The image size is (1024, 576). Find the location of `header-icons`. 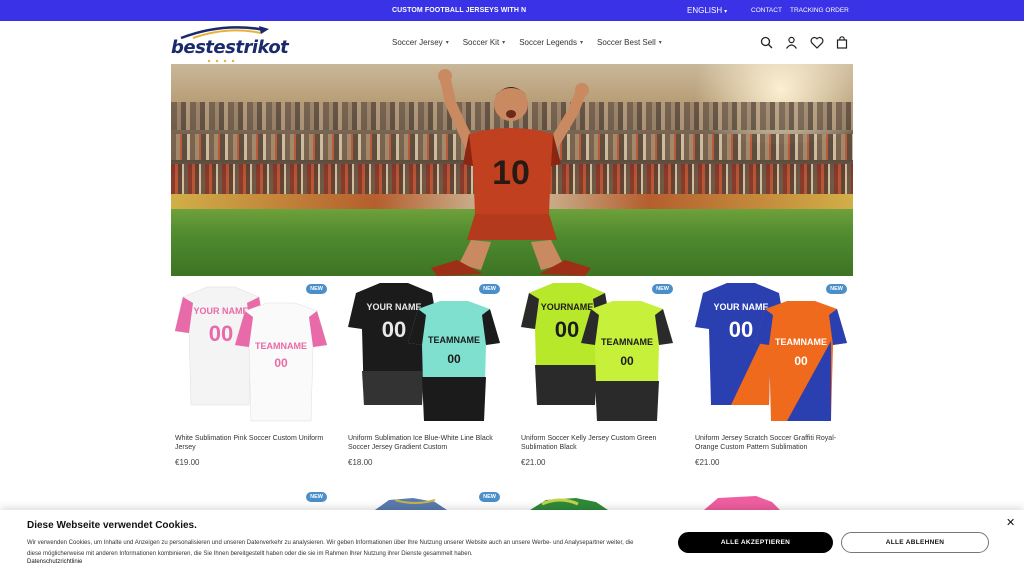

header-icons is located at coordinates (804, 42).